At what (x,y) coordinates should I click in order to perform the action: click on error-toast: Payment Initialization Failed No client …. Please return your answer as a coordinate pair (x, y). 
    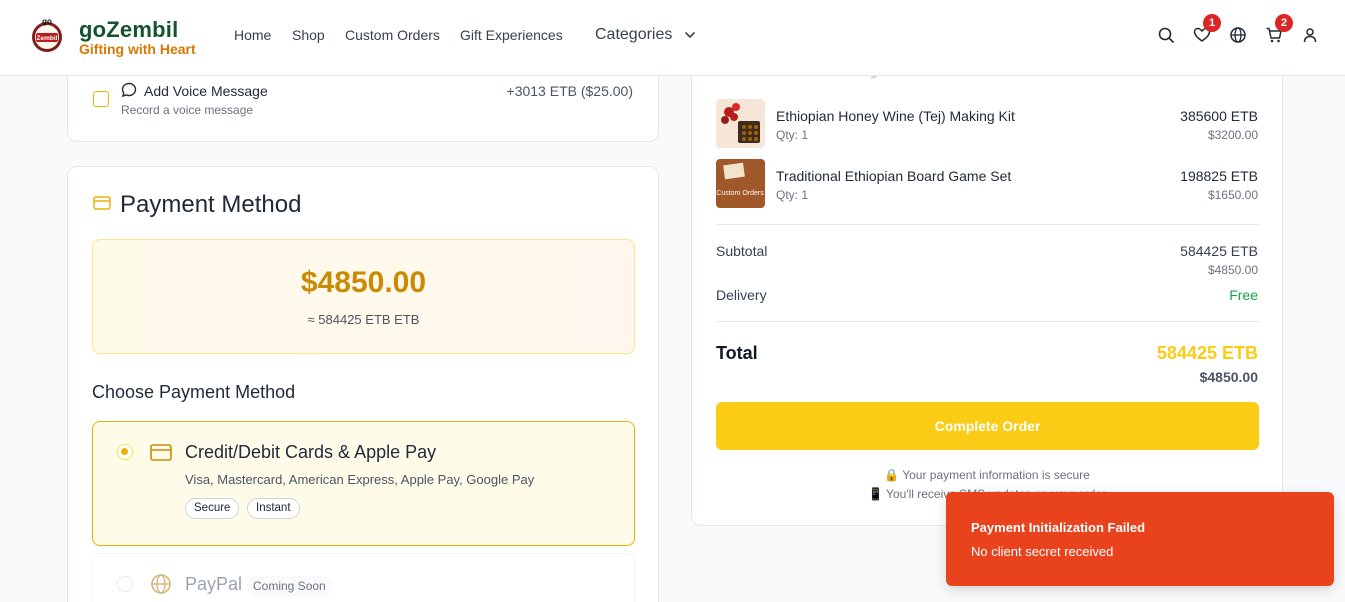
    Looking at the image, I should click on (1140, 539).